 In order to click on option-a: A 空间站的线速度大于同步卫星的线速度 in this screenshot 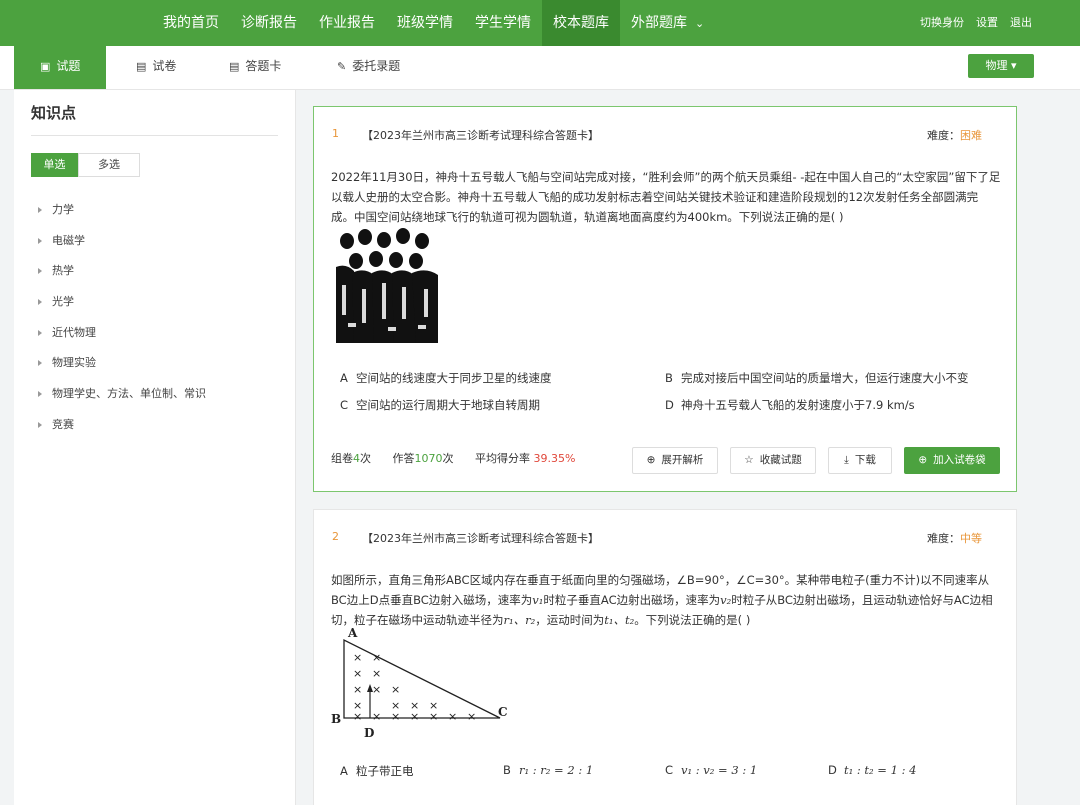, I will do `click(446, 378)`.